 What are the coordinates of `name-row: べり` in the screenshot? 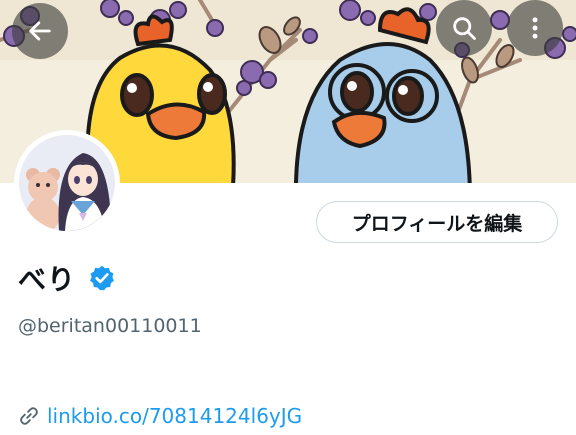 It's located at (67, 278).